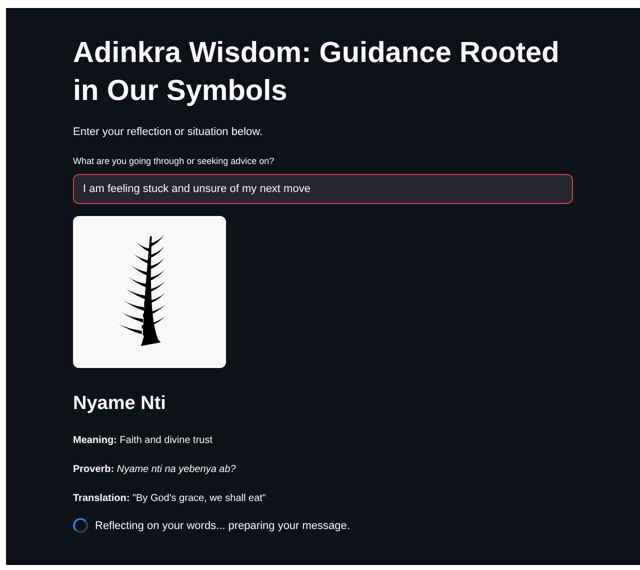  I want to click on page-title: Adinkra Wisdom: Guidance Rooted in Our Symbols, so click(316, 72).